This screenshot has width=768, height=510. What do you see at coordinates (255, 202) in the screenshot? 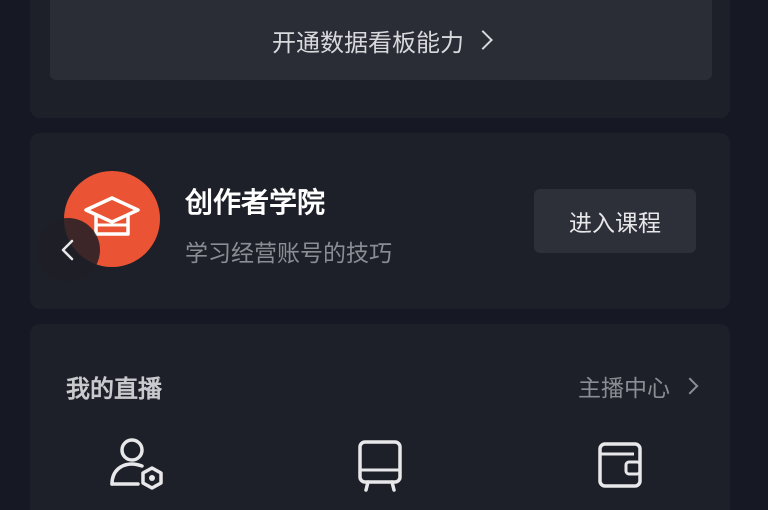
I see `academy-title: 创作者学院` at bounding box center [255, 202].